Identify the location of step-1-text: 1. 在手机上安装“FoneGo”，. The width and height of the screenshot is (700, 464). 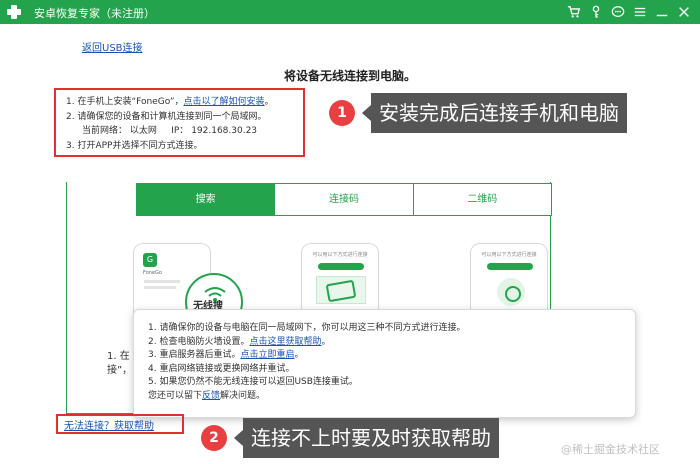
(125, 102).